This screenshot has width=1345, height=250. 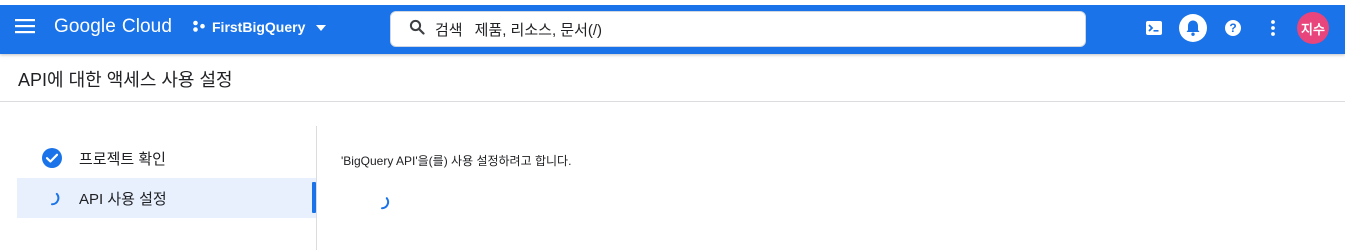 I want to click on more-vert-icon, so click(x=1273, y=28).